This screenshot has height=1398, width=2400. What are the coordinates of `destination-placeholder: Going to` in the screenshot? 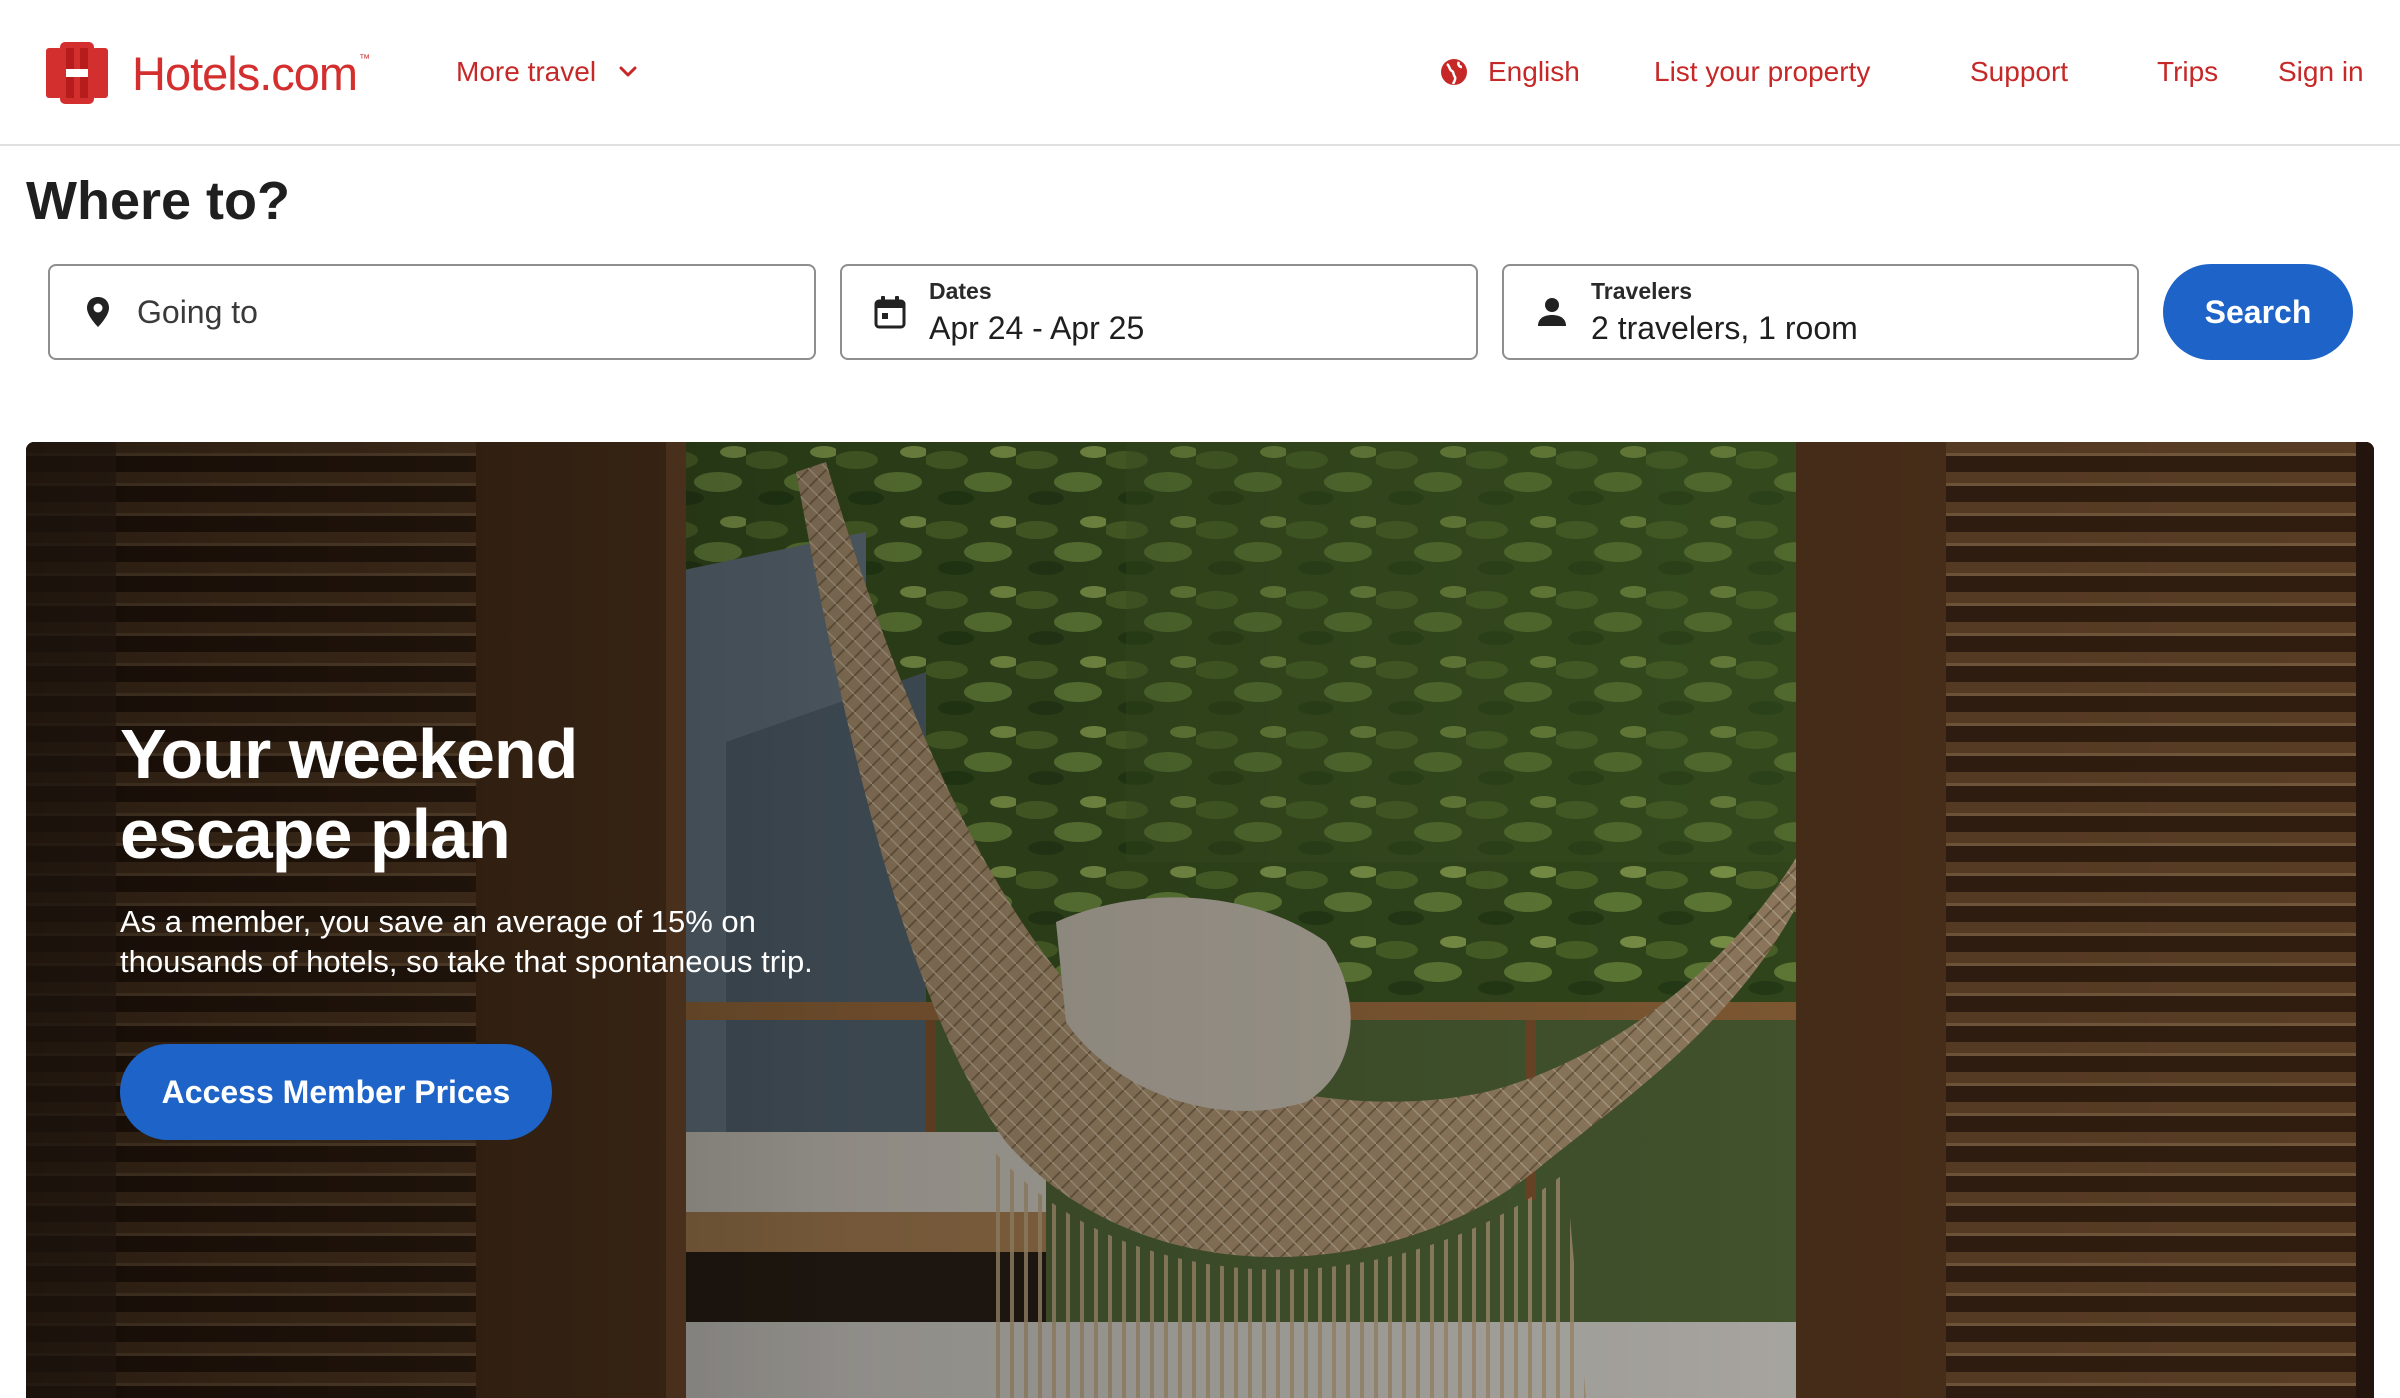 It's located at (197, 312).